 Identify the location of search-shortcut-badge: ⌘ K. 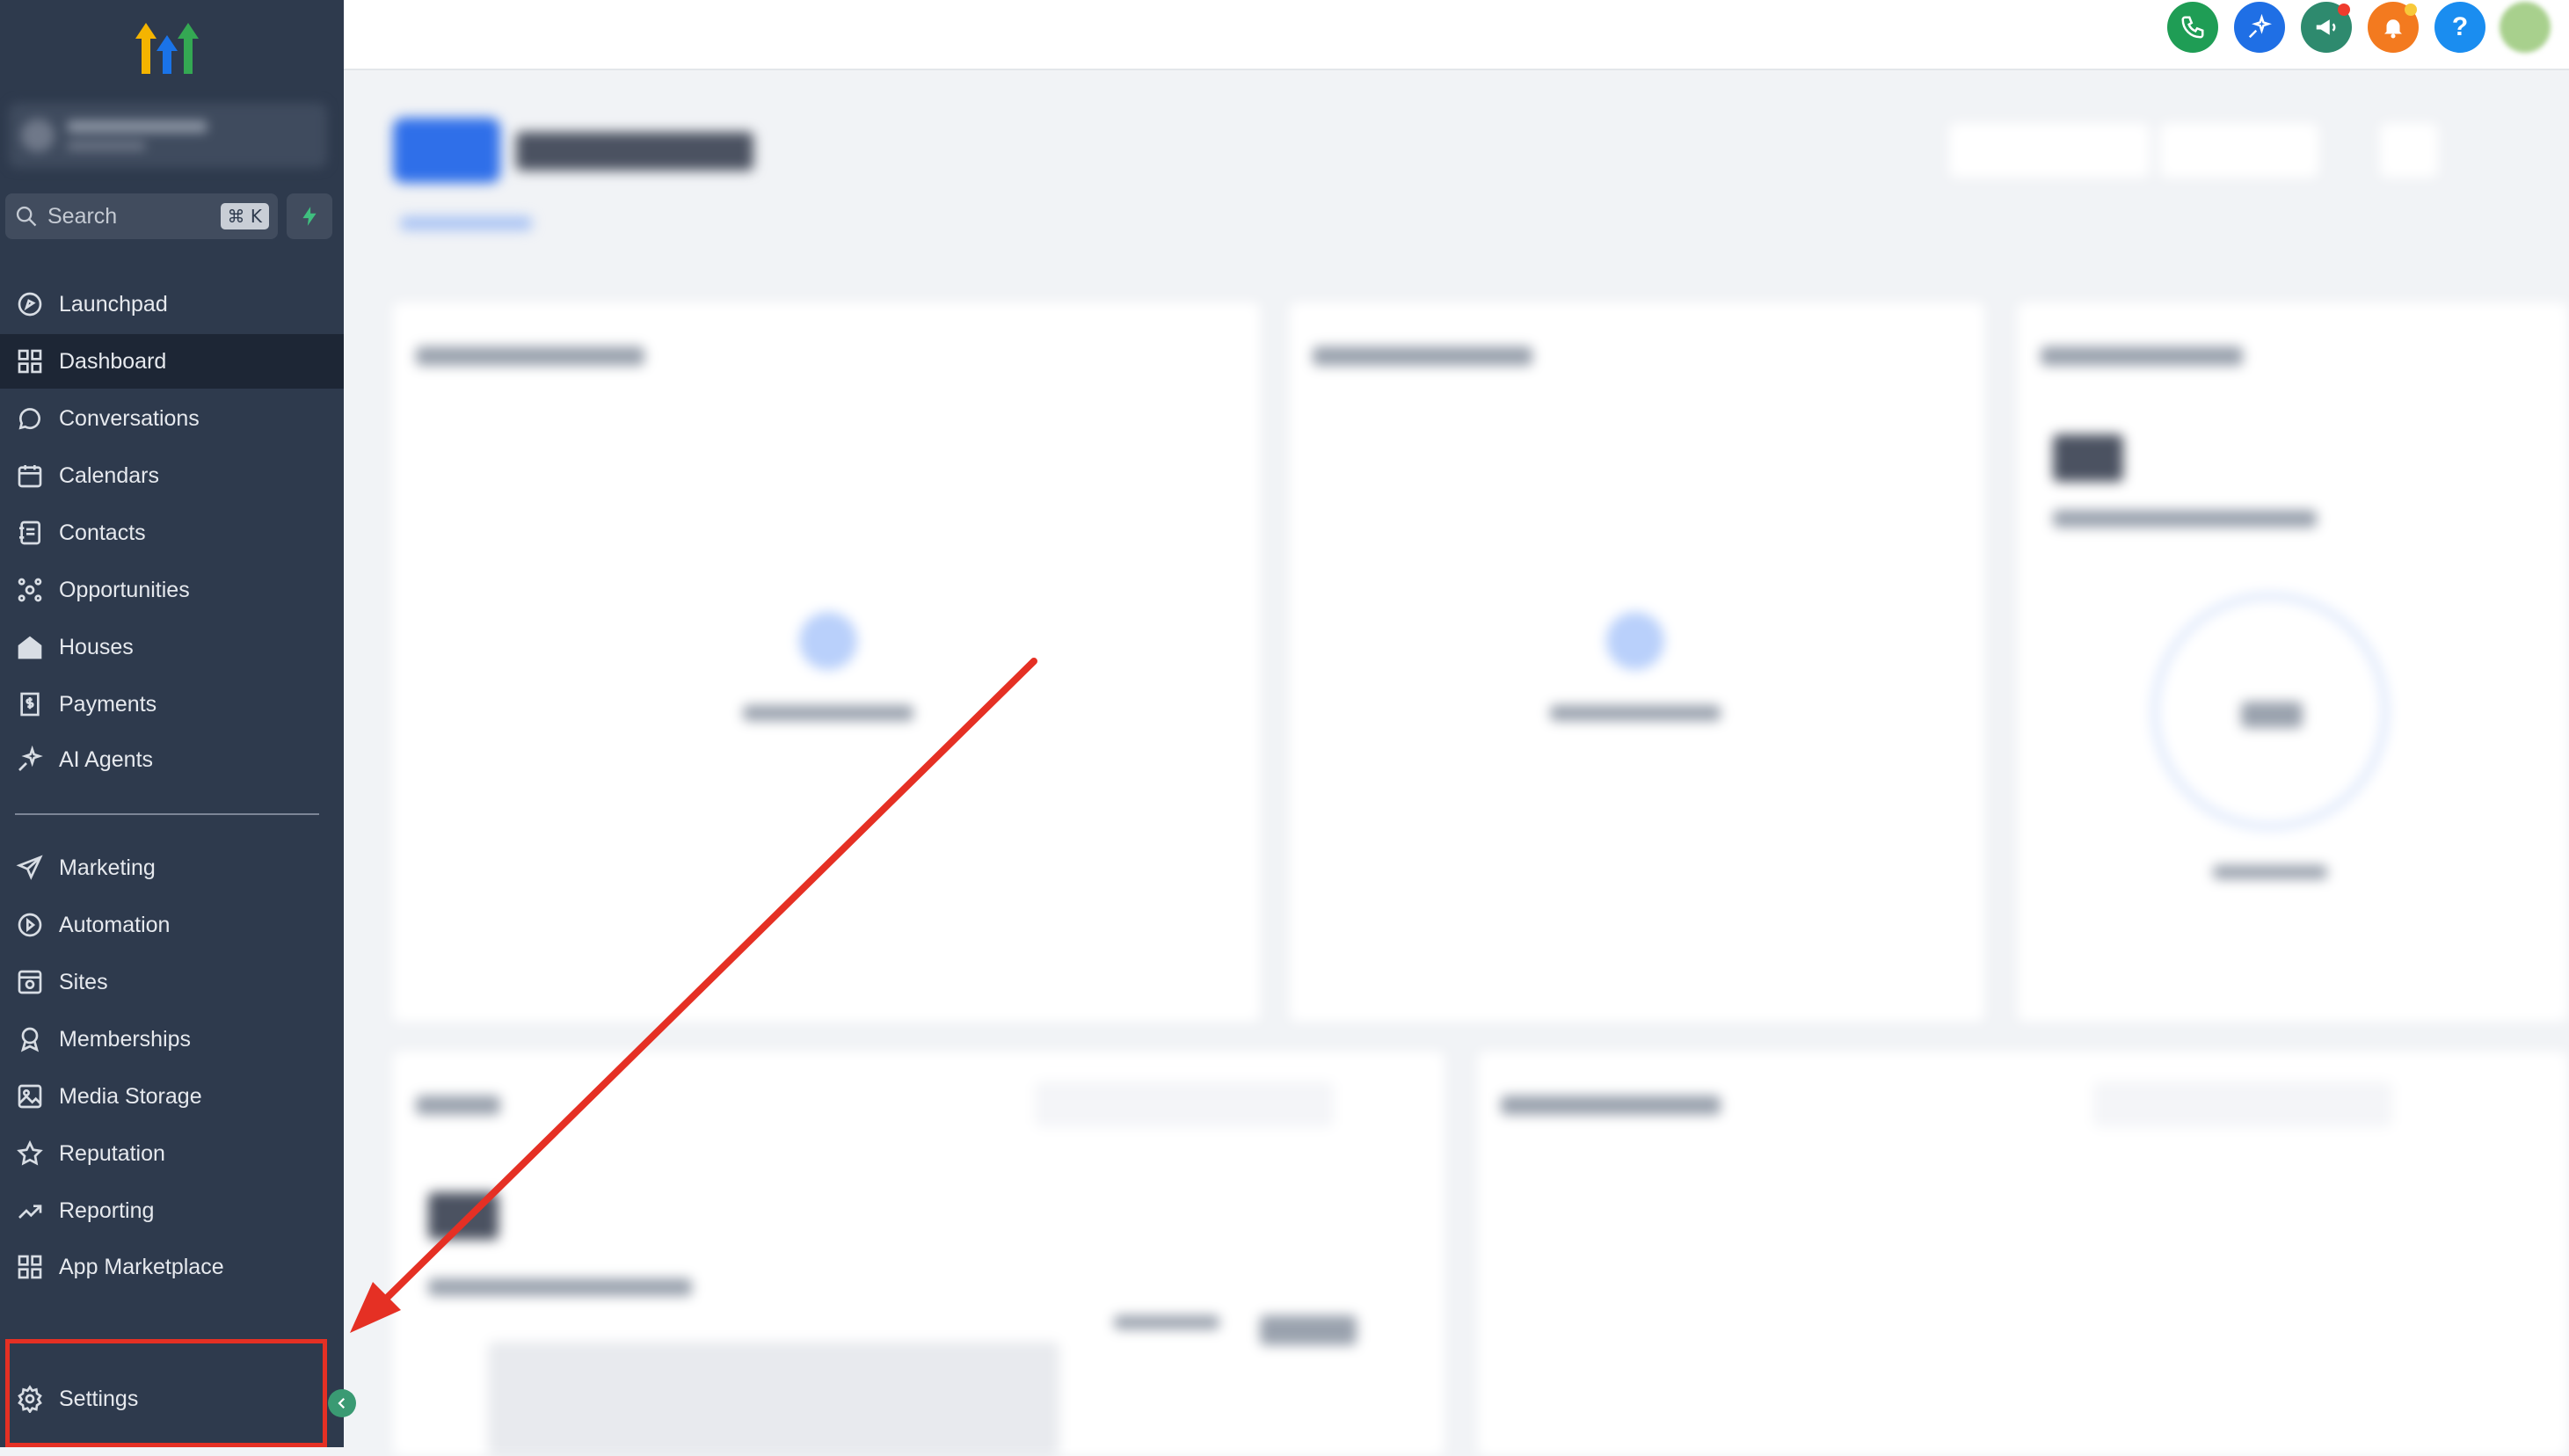
(244, 216).